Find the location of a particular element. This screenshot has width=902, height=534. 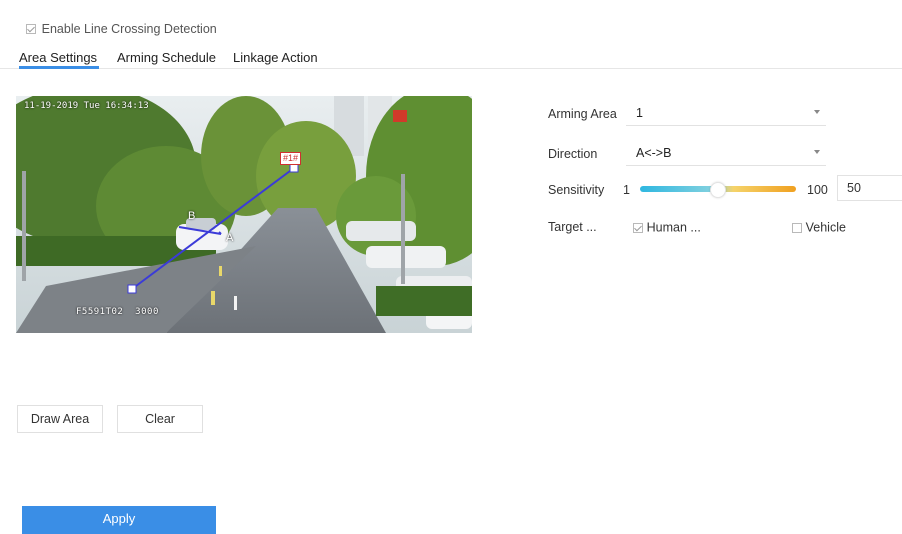

sensitivity-min-label: 1 is located at coordinates (626, 190).